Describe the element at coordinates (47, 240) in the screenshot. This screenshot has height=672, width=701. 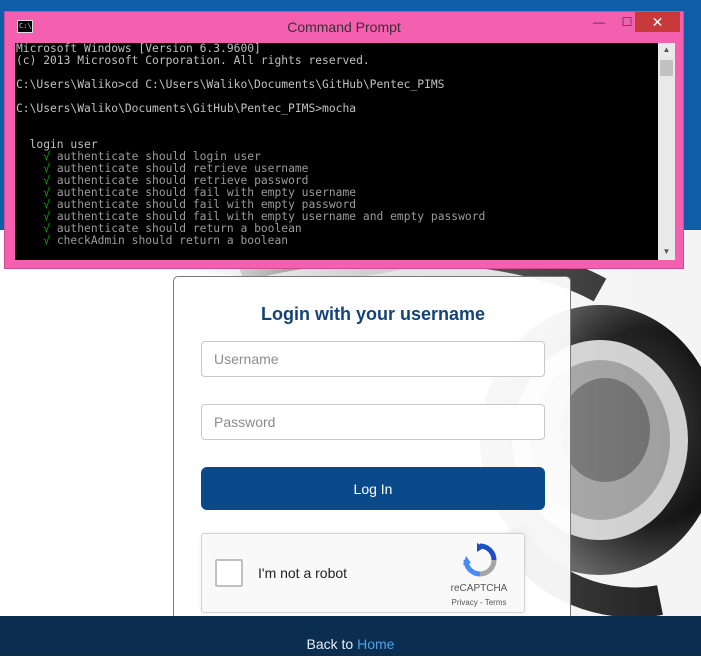
I see `check-mark-icon: √` at that location.